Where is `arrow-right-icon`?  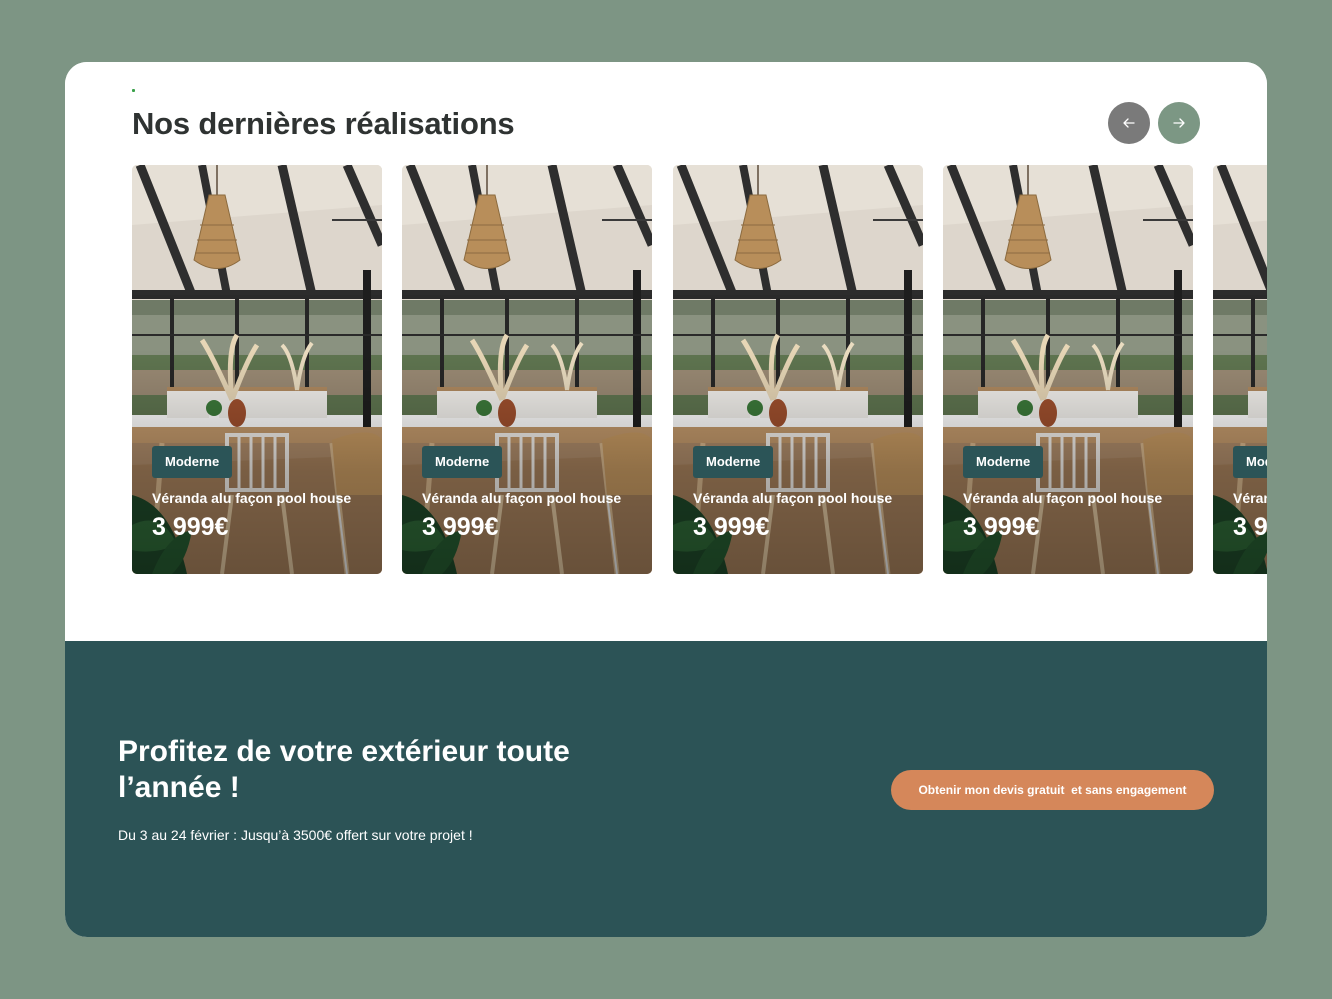 arrow-right-icon is located at coordinates (1179, 123).